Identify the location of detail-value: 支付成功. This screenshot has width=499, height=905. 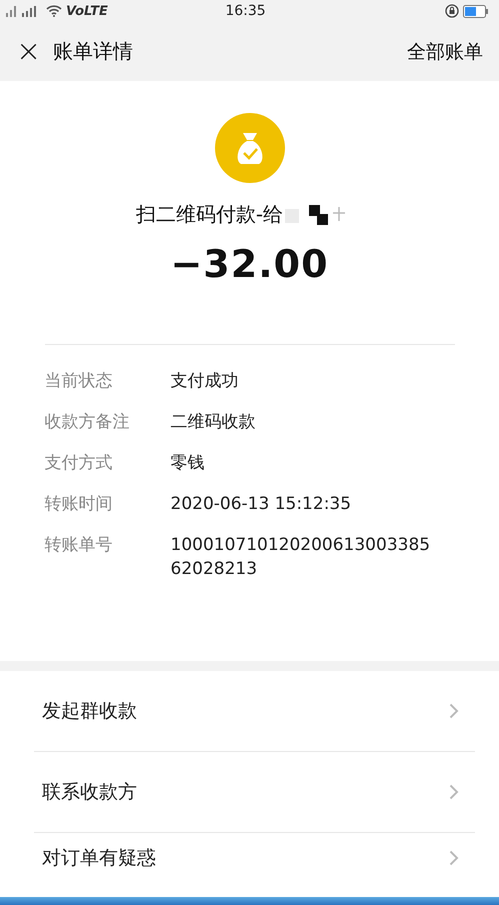
(205, 381).